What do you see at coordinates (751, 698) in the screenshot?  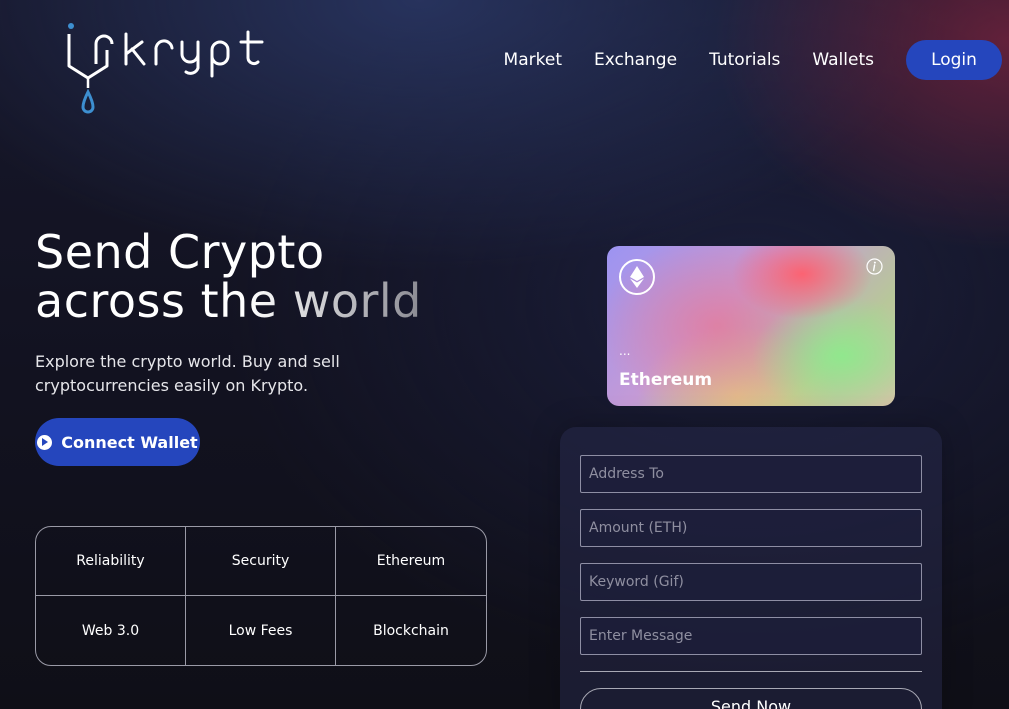 I see `send-now-button: Send Now` at bounding box center [751, 698].